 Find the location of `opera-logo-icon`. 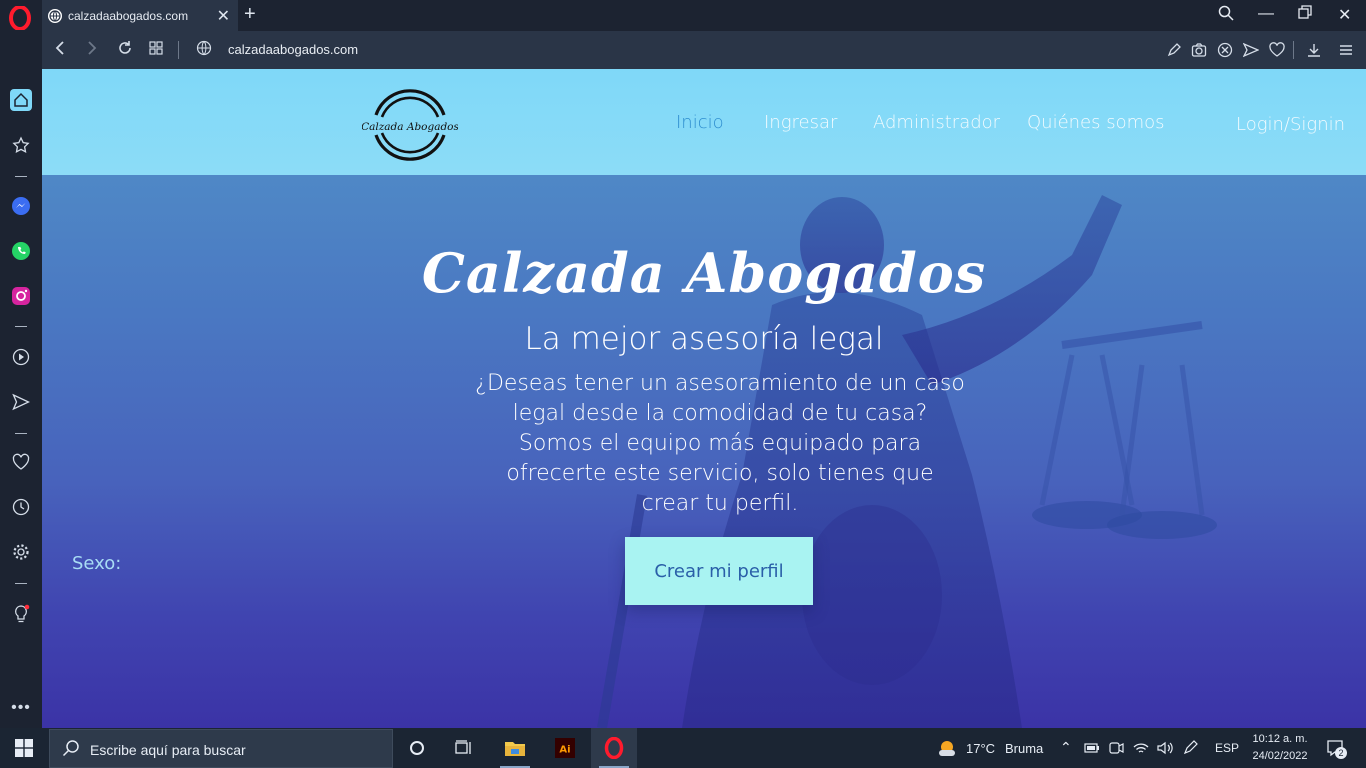

opera-logo-icon is located at coordinates (20, 18).